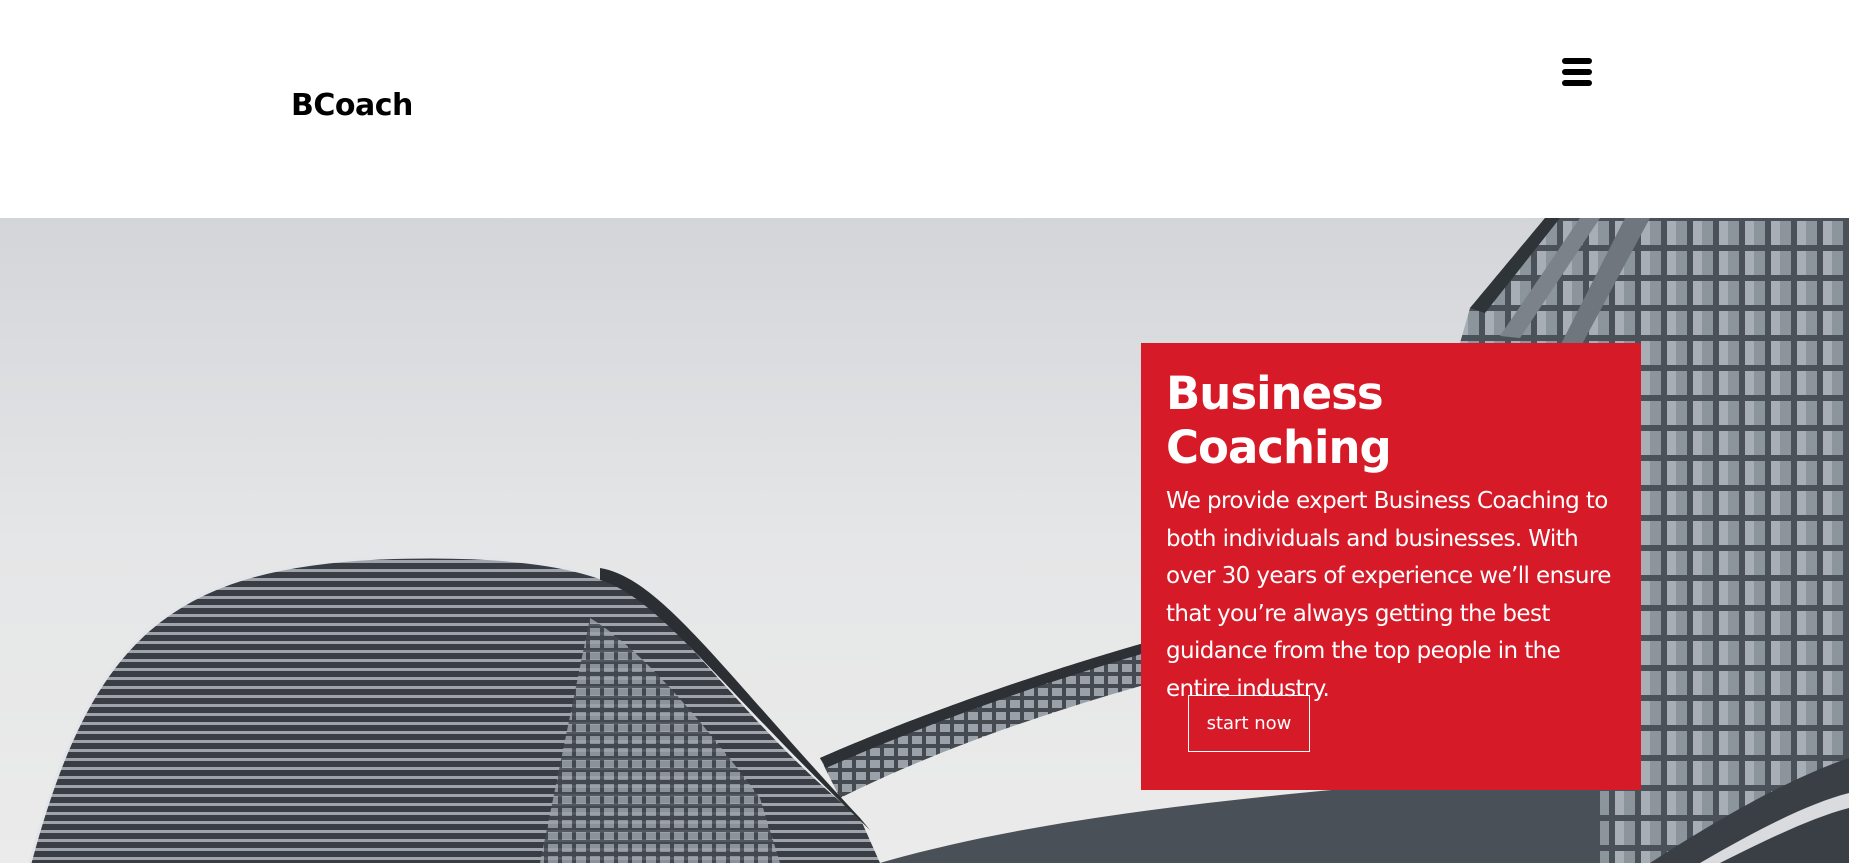  Describe the element at coordinates (1577, 73) in the screenshot. I see `hamburger-menu-icon` at that location.